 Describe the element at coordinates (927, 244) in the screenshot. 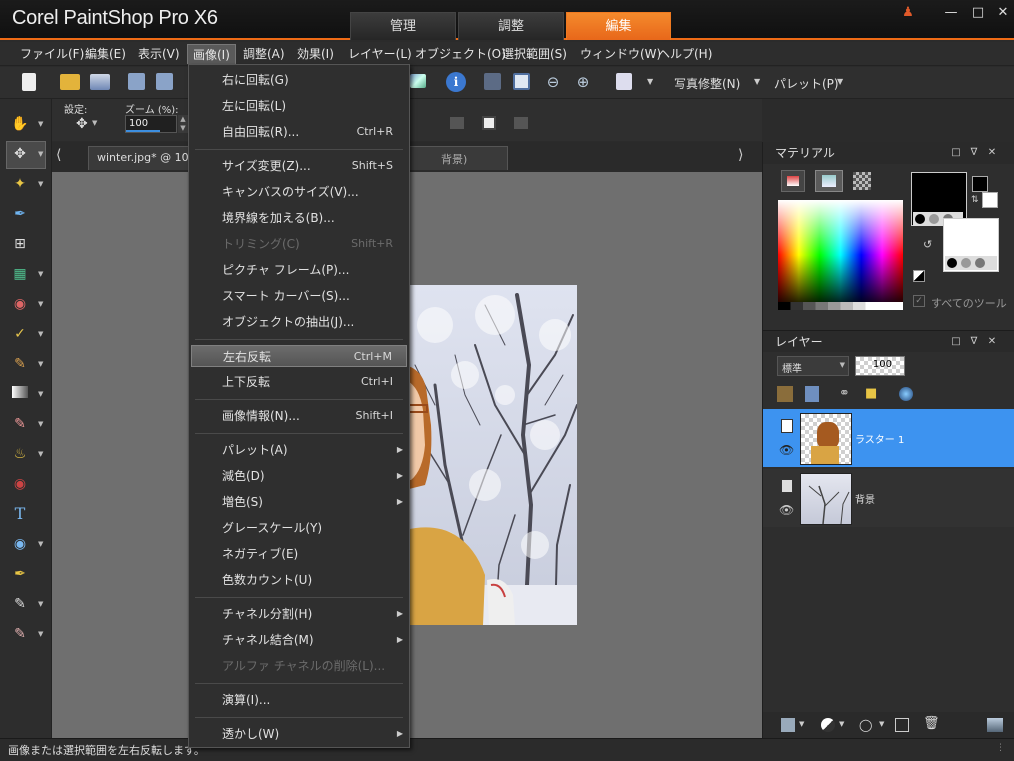

I see `swap-colors-icon: ↺` at that location.